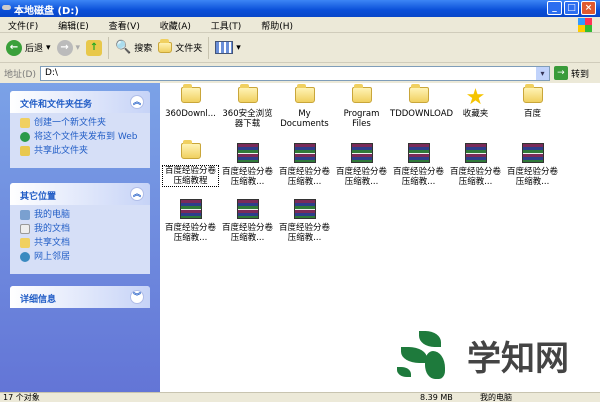  I want to click on place-my-documents: 我的文档, so click(81, 229).